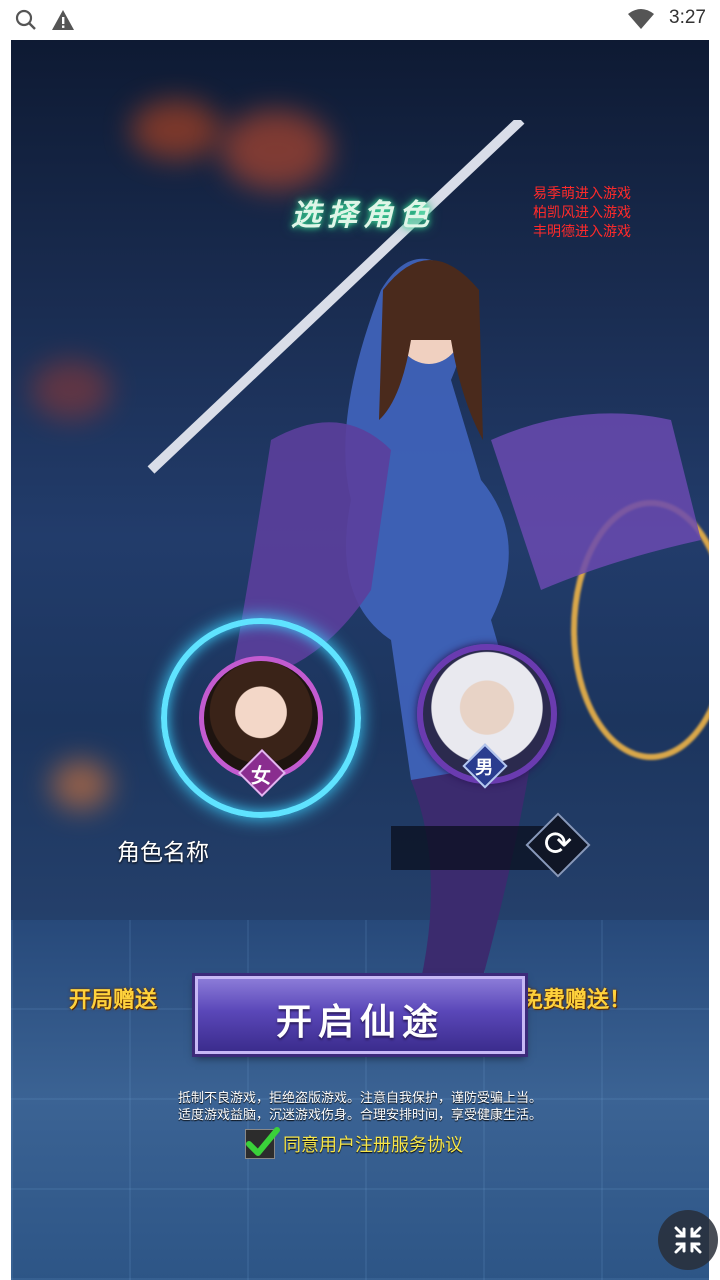 The width and height of the screenshot is (720, 1280). What do you see at coordinates (641, 21) in the screenshot?
I see `wifi-icon` at bounding box center [641, 21].